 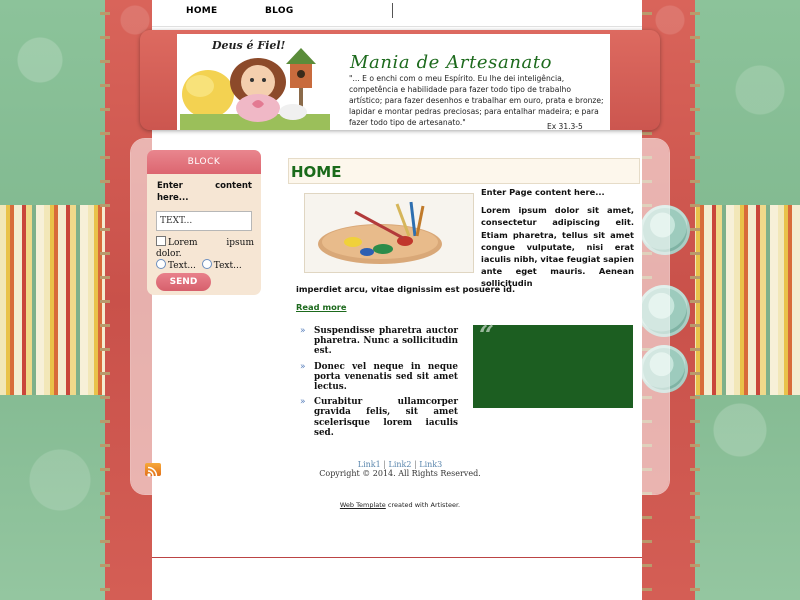 What do you see at coordinates (161, 241) in the screenshot?
I see `checkbox` at bounding box center [161, 241].